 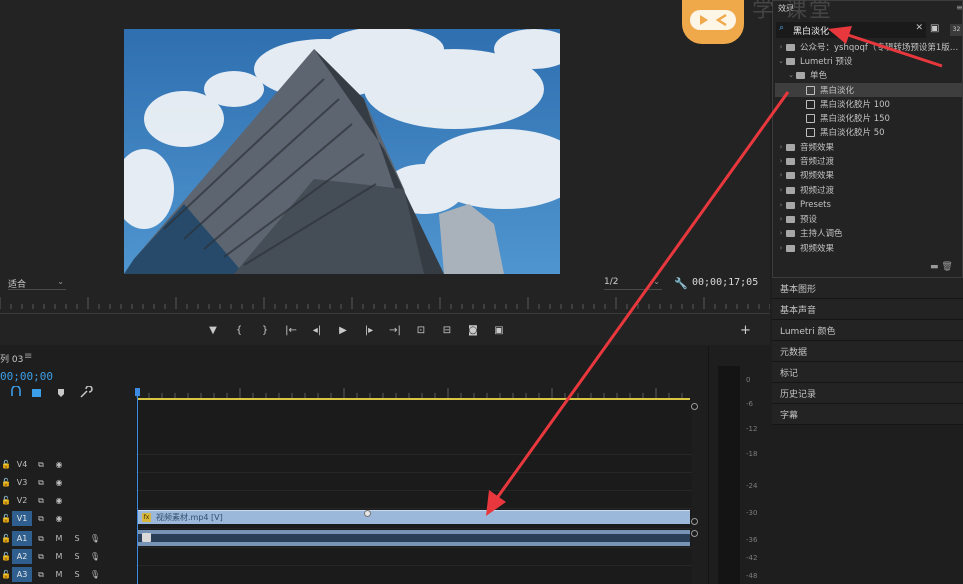 What do you see at coordinates (867, 414) in the screenshot?
I see `panel-captions: 字幕` at bounding box center [867, 414].